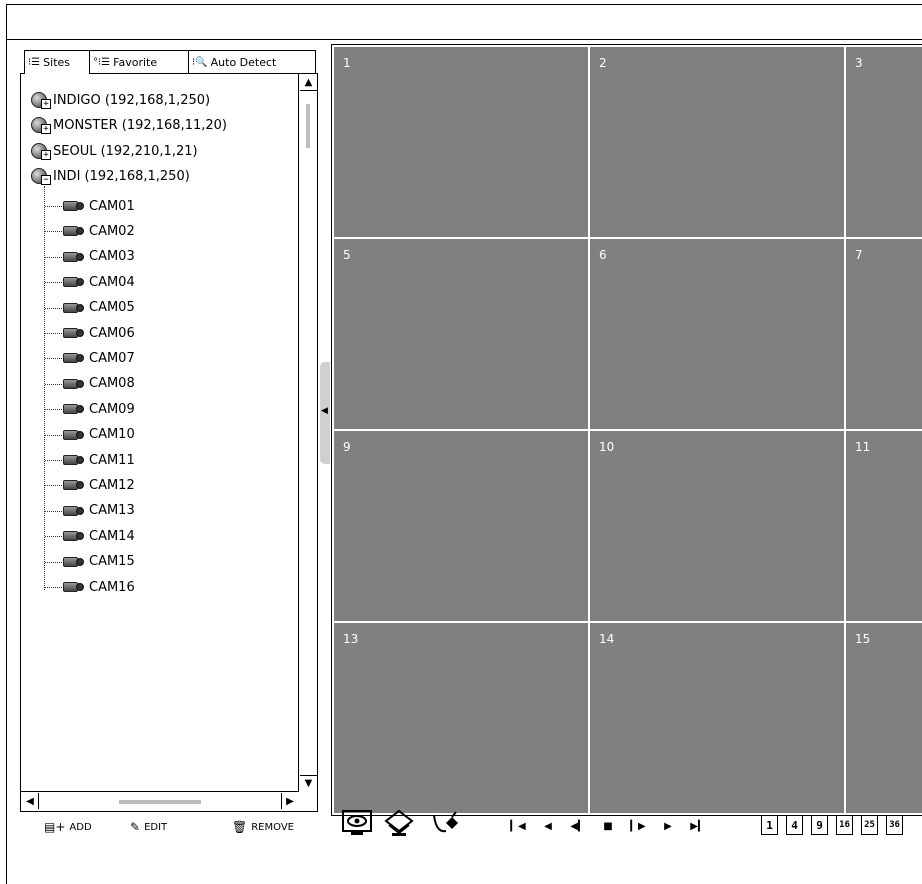 This screenshot has width=922, height=884. I want to click on camera-label: CAM03, so click(112, 257).